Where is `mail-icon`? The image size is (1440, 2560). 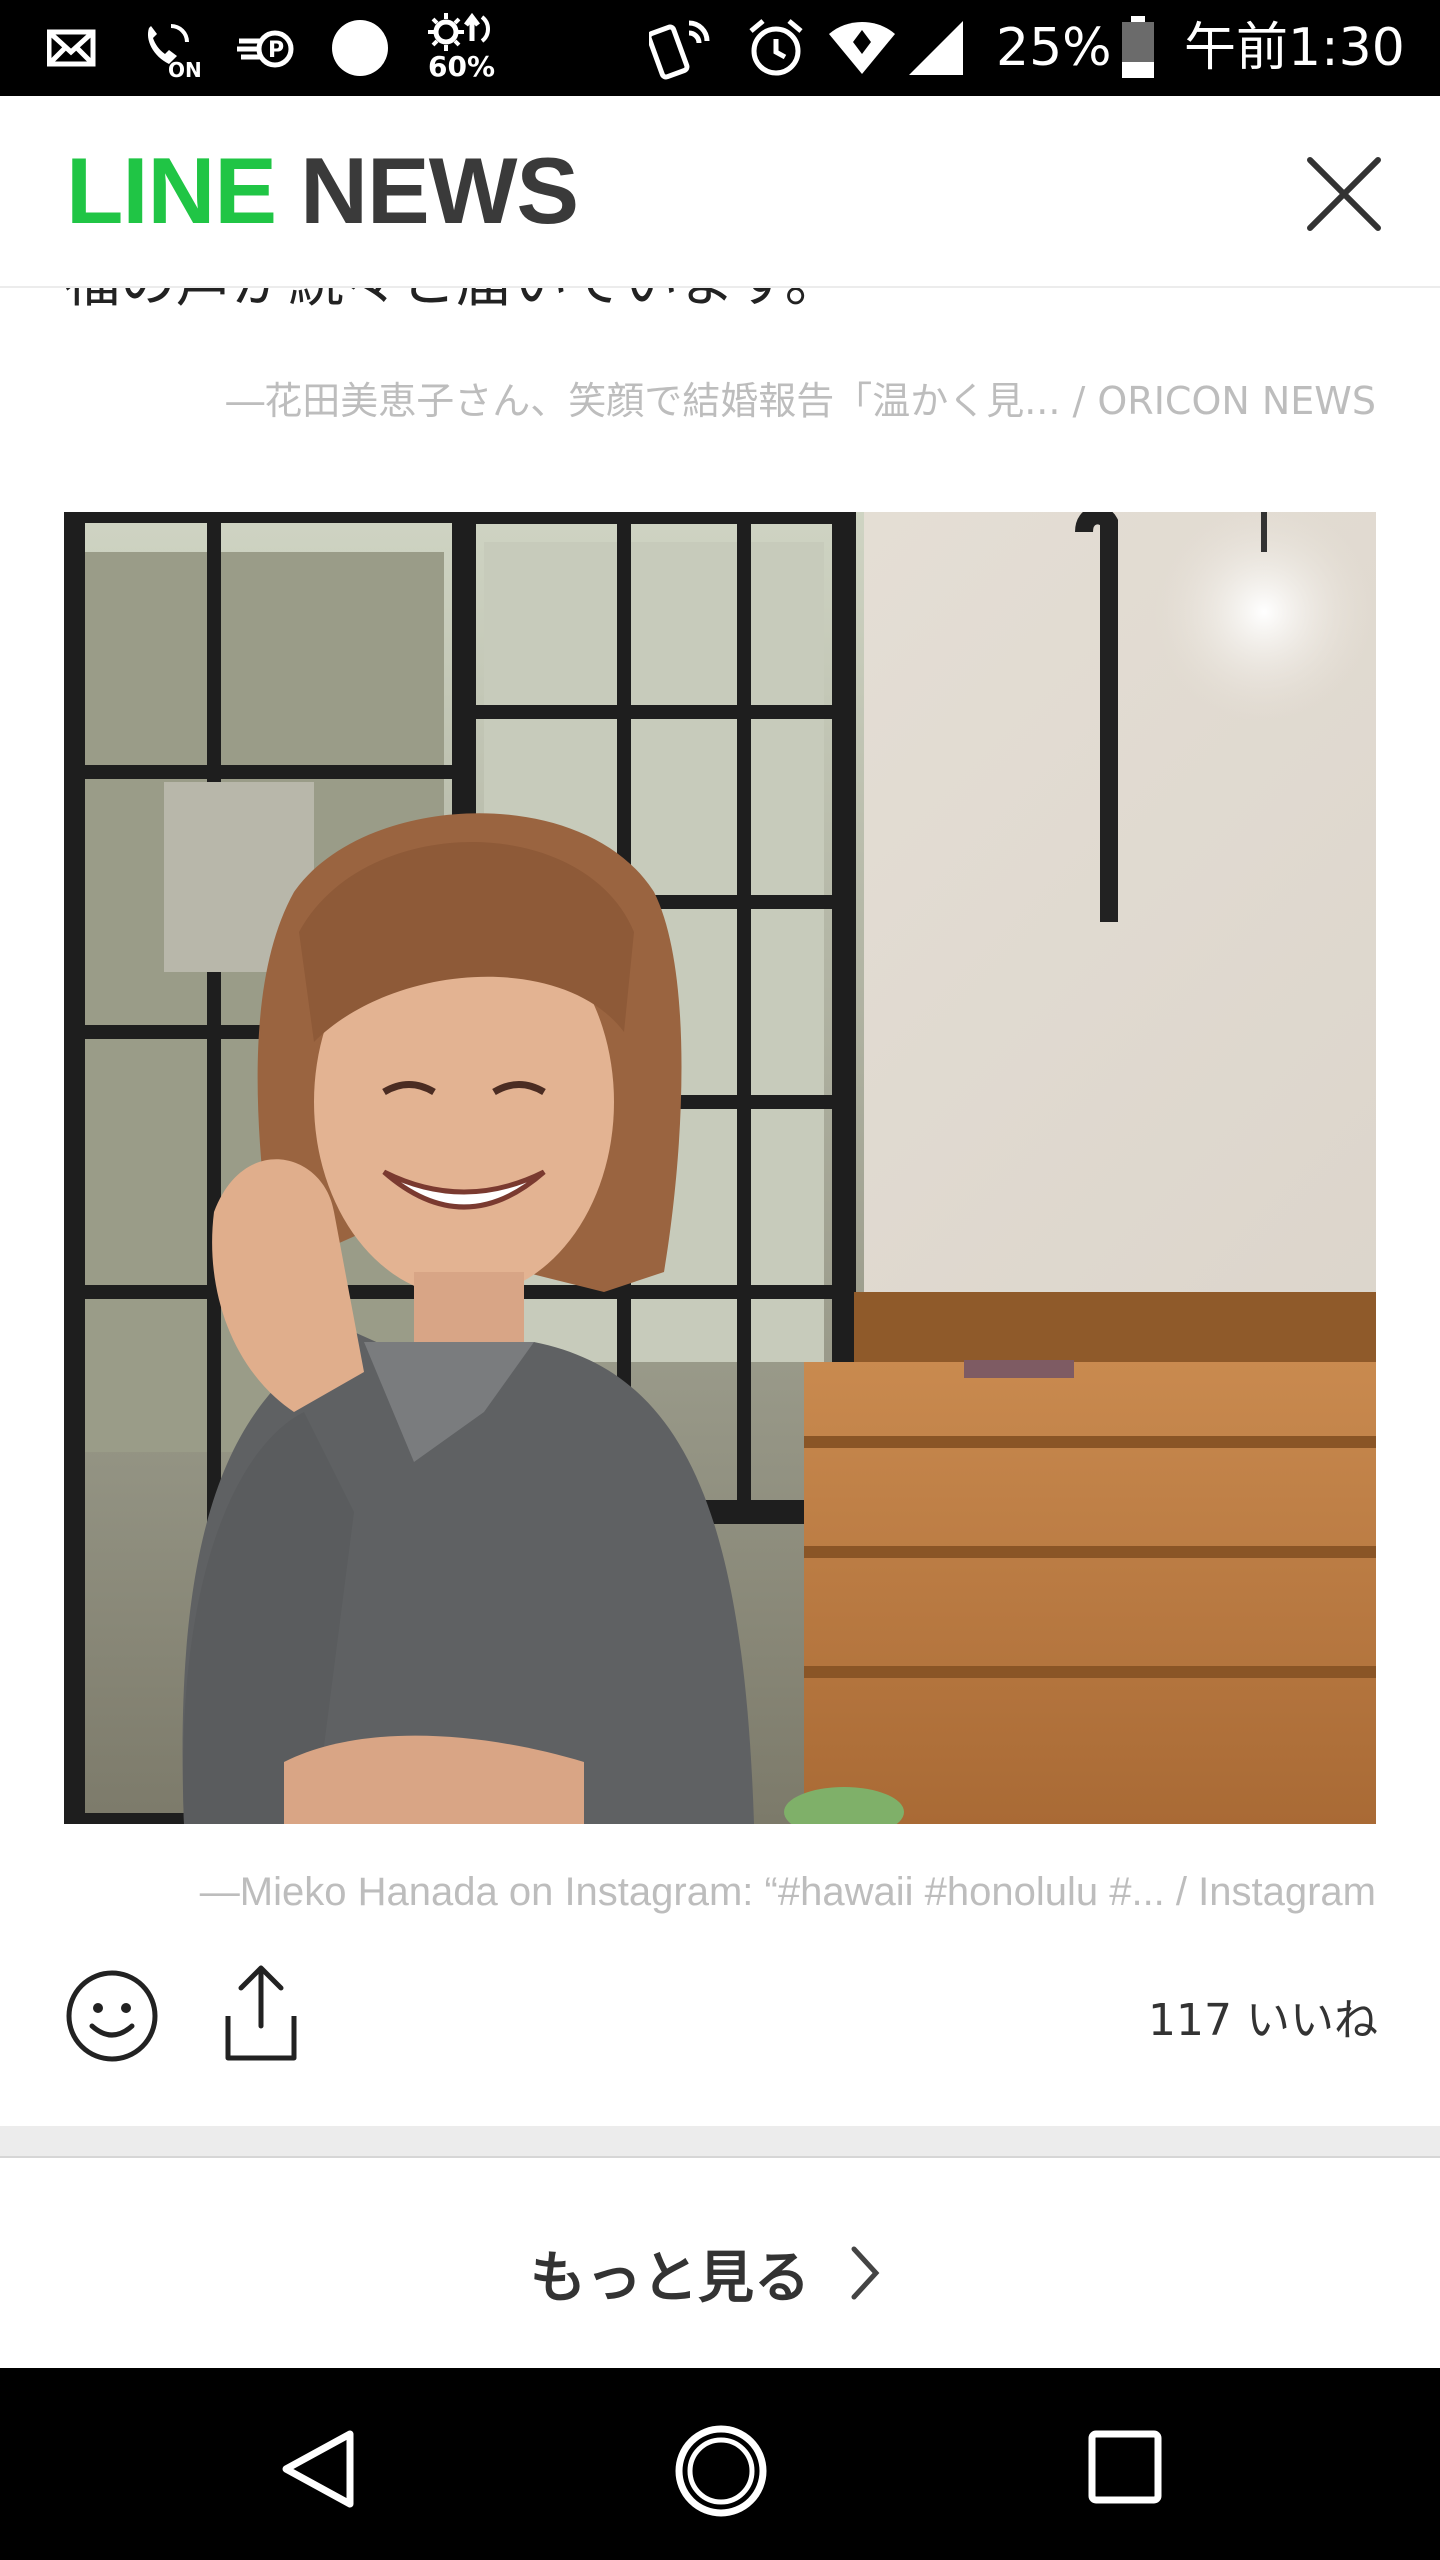
mail-icon is located at coordinates (72, 48).